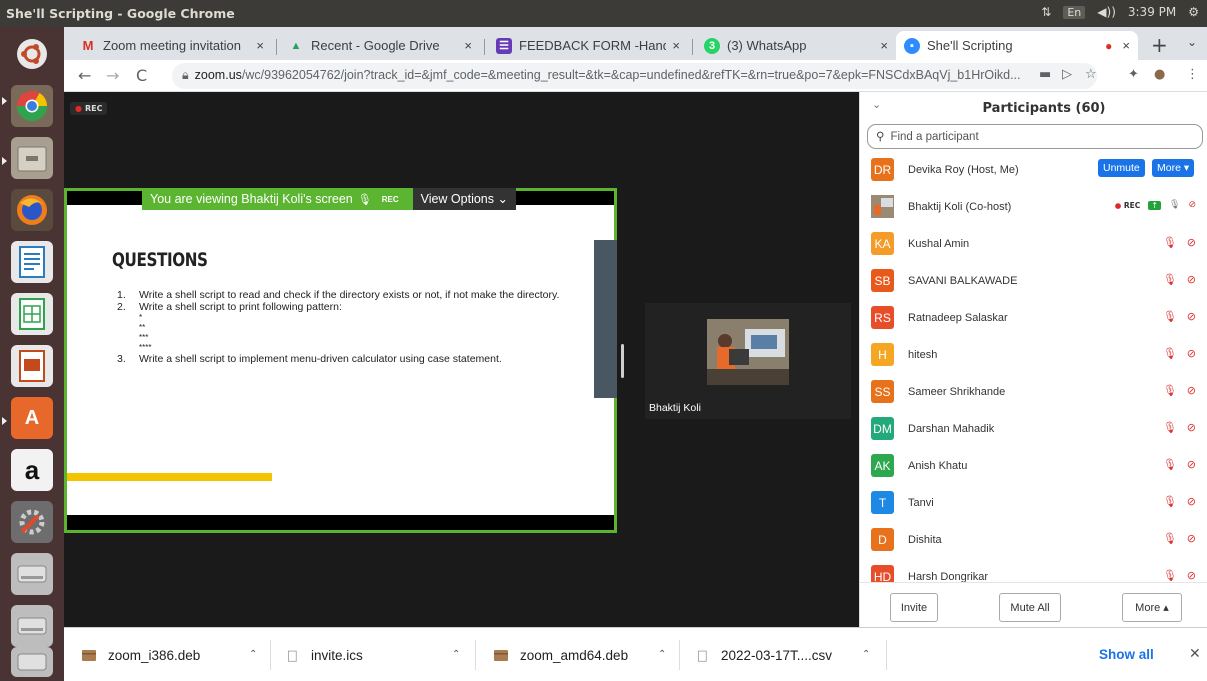  Describe the element at coordinates (296, 45) in the screenshot. I see `drive-icon: ▲` at that location.